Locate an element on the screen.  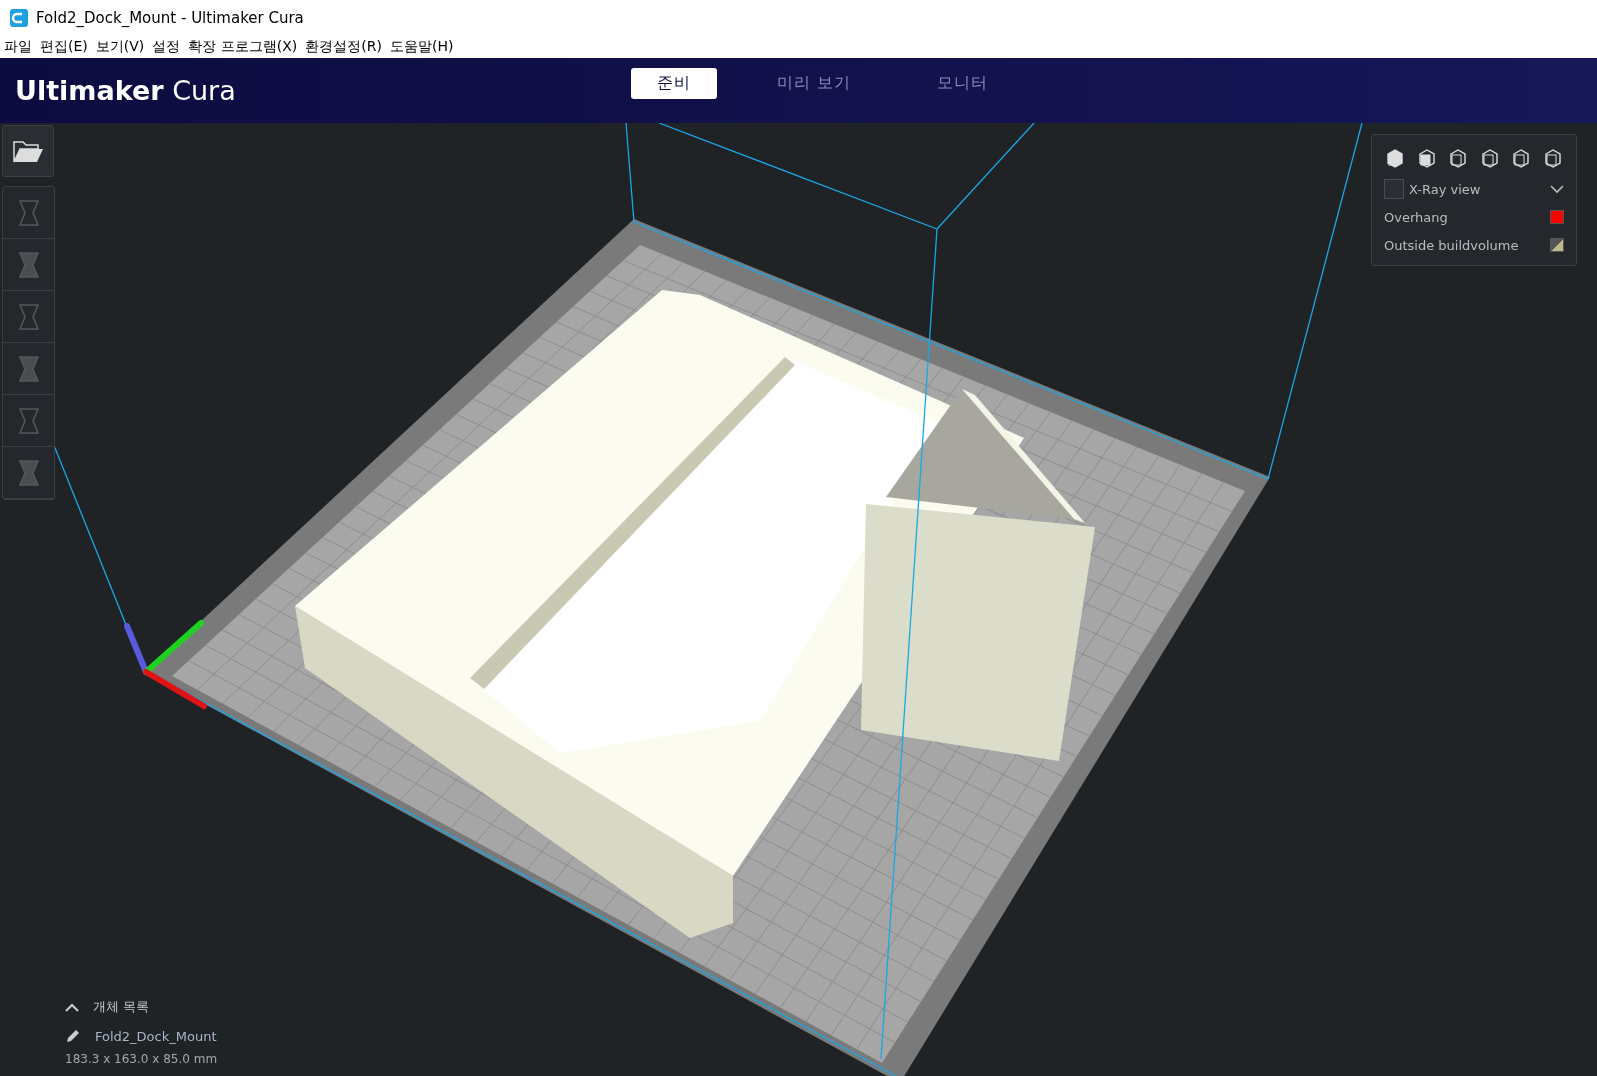
object-name: Fold2_Dock_Mount is located at coordinates (156, 1036).